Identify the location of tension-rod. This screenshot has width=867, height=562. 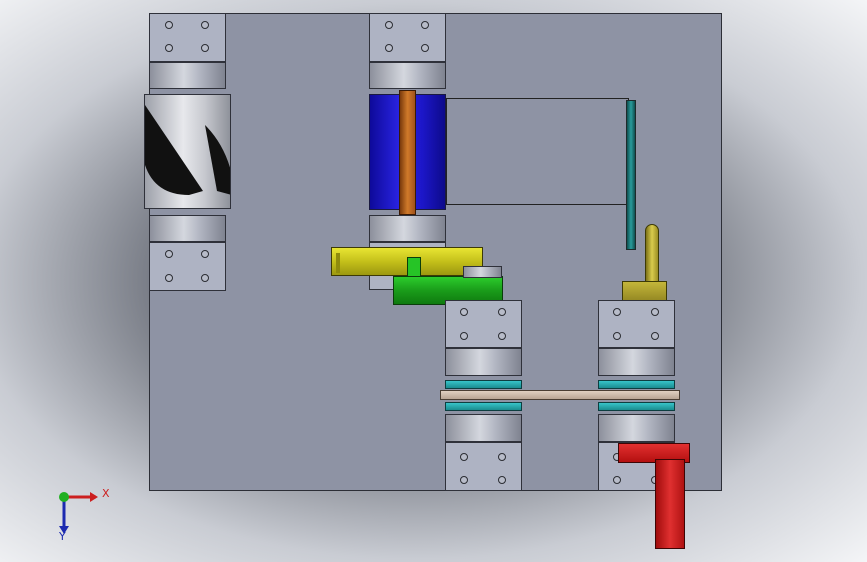
(631, 175).